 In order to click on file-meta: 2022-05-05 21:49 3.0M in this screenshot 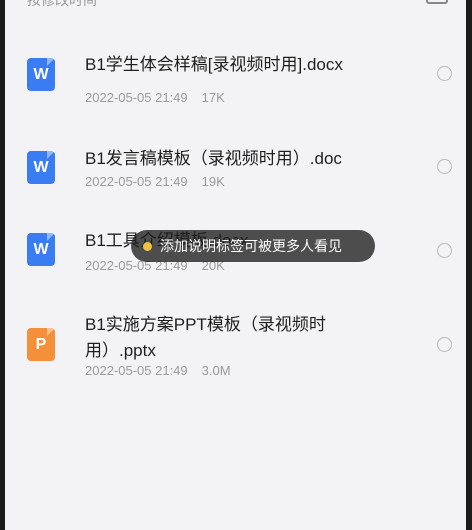, I will do `click(158, 370)`.